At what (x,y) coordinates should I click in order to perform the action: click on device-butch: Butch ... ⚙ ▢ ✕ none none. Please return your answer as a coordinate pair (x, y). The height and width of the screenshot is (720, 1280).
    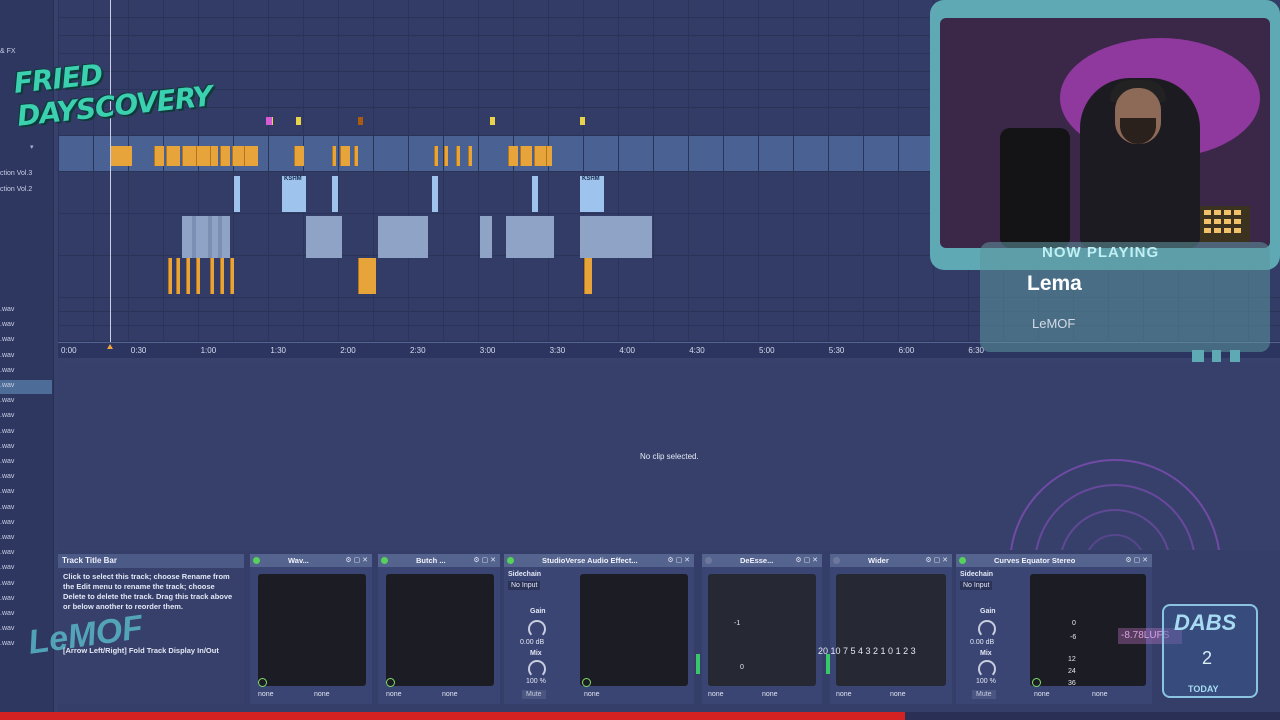
    Looking at the image, I should click on (439, 629).